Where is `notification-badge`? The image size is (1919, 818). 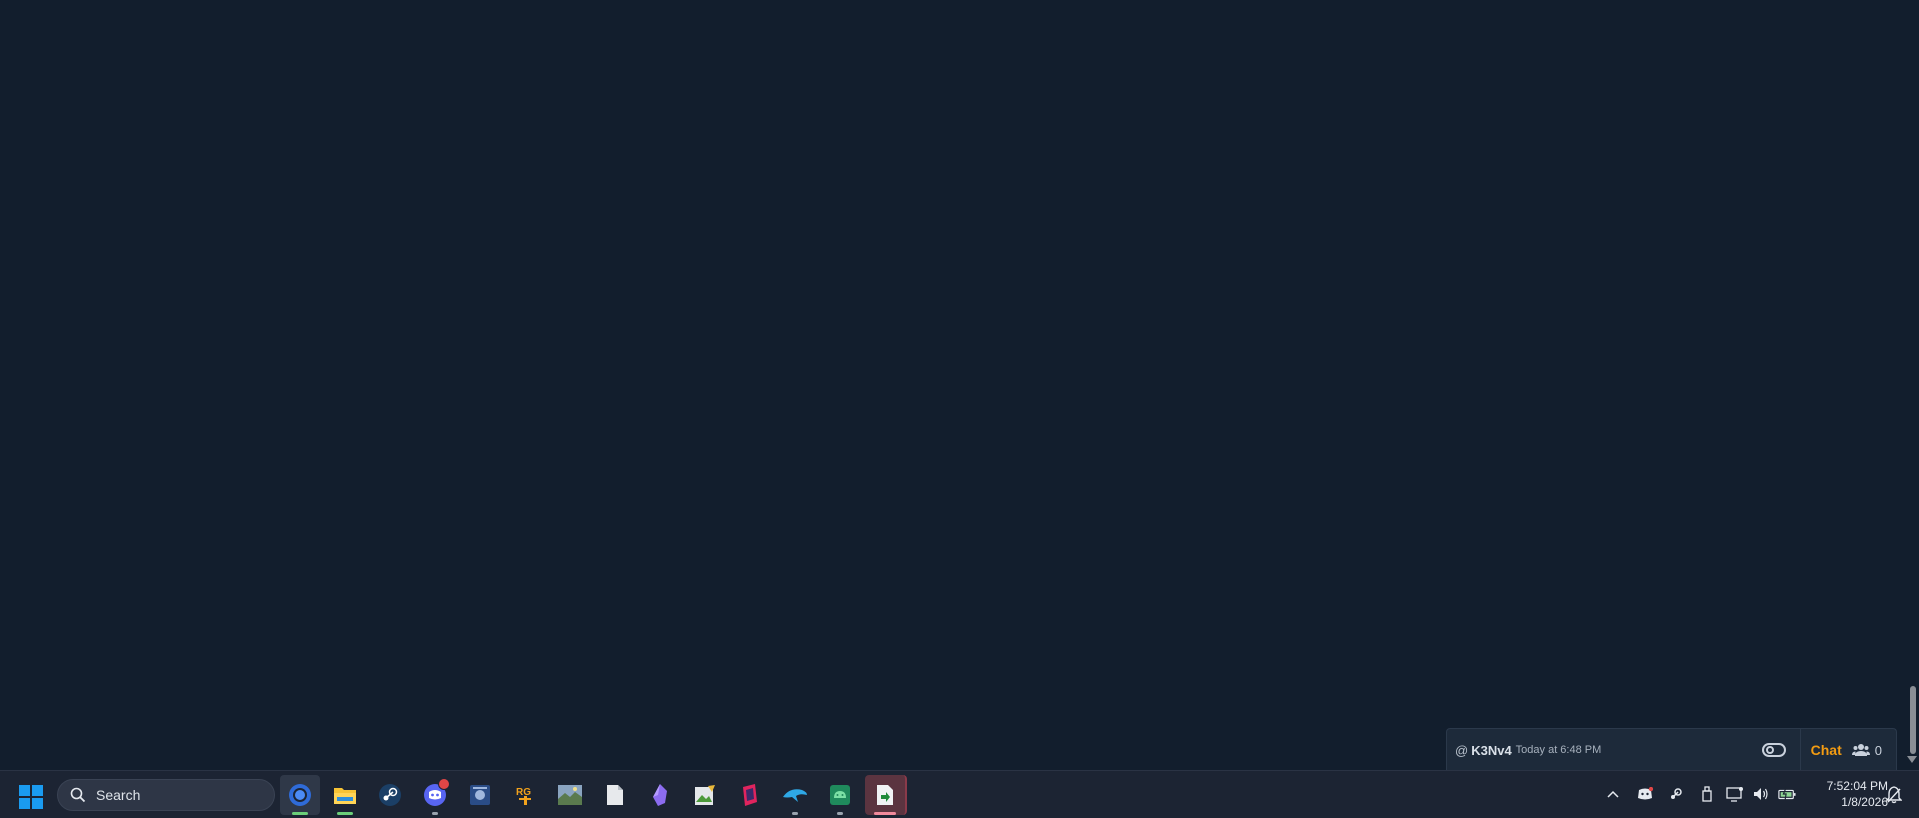
notification-badge is located at coordinates (444, 784).